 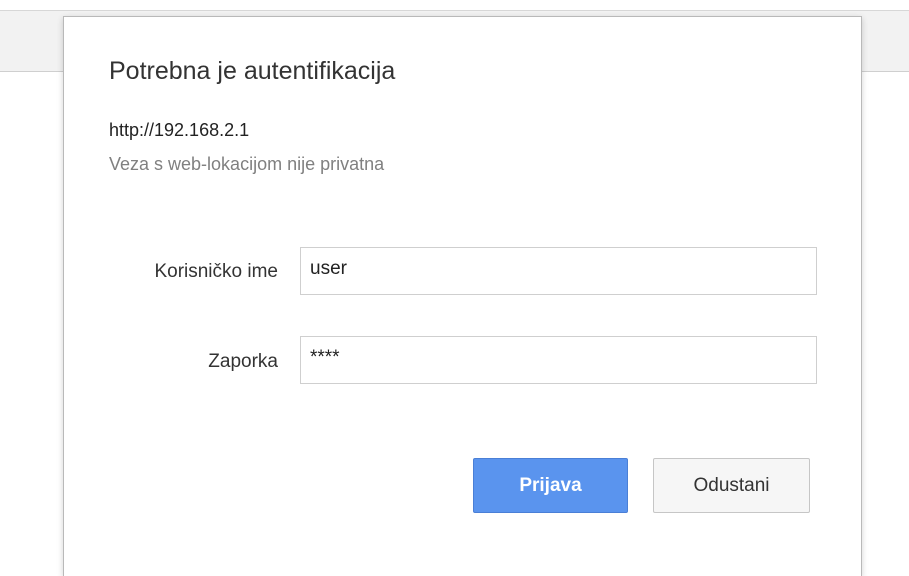 What do you see at coordinates (731, 485) in the screenshot?
I see `cancel-button: Odustani` at bounding box center [731, 485].